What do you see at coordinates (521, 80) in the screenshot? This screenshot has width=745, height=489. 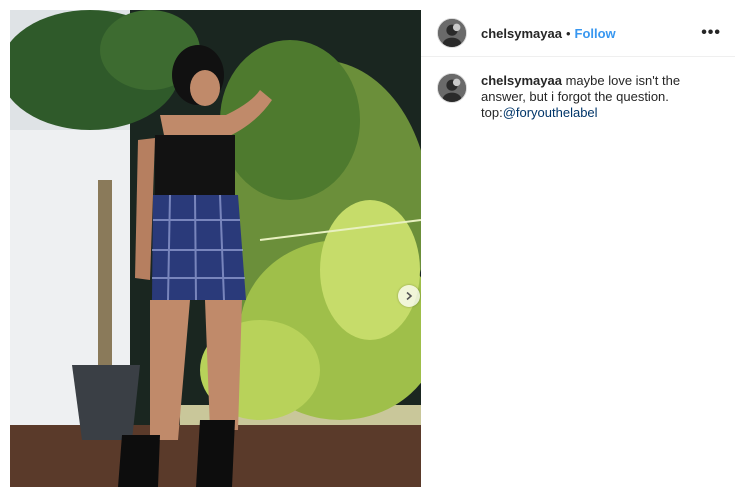 I see `caption-username: chelsymayaa` at bounding box center [521, 80].